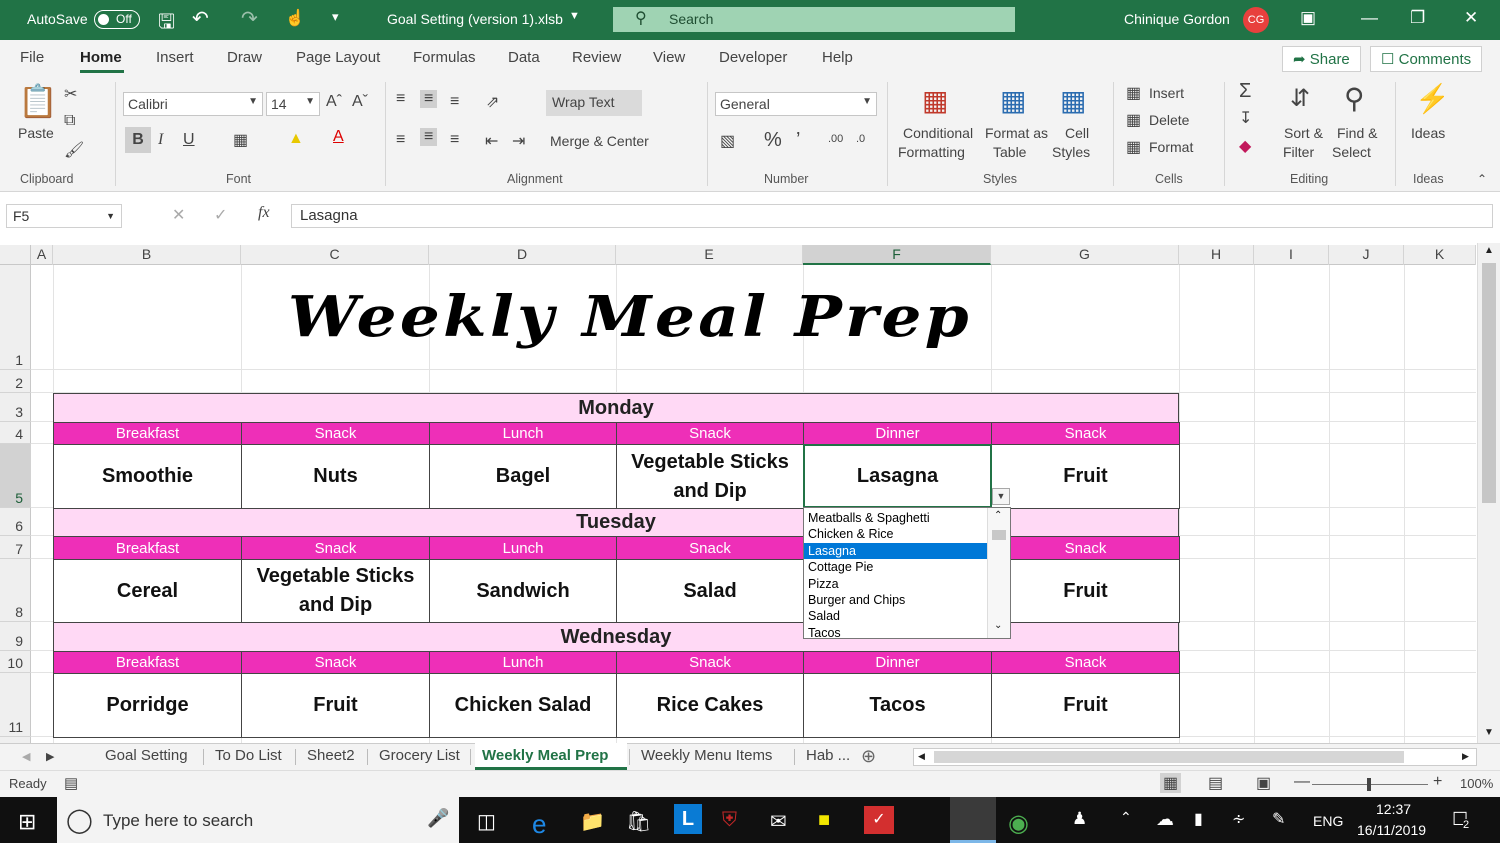 Image resolution: width=1500 pixels, height=843 pixels. Describe the element at coordinates (892, 216) in the screenshot. I see `formula-input: Lasagna` at that location.